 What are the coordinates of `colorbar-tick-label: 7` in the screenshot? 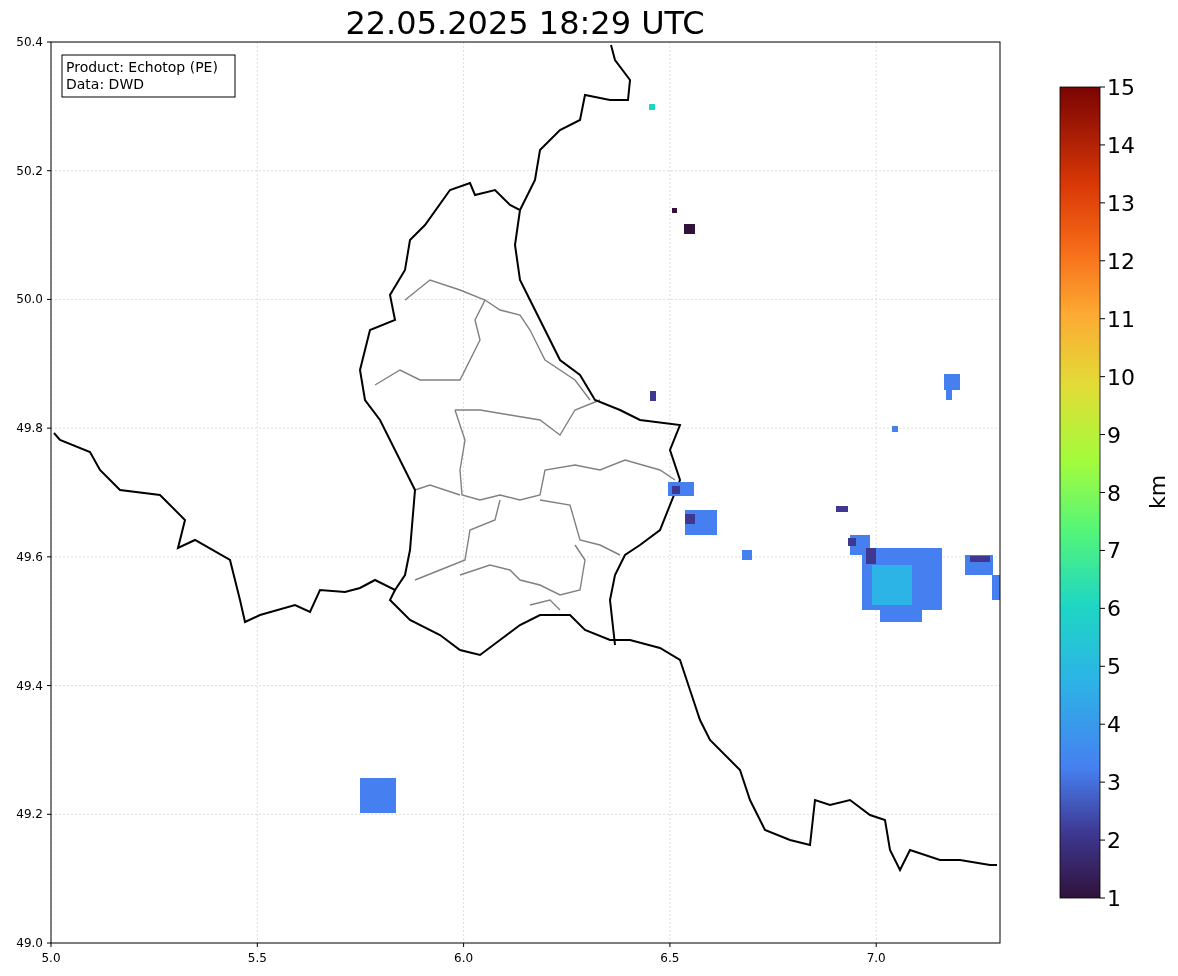 It's located at (1114, 551).